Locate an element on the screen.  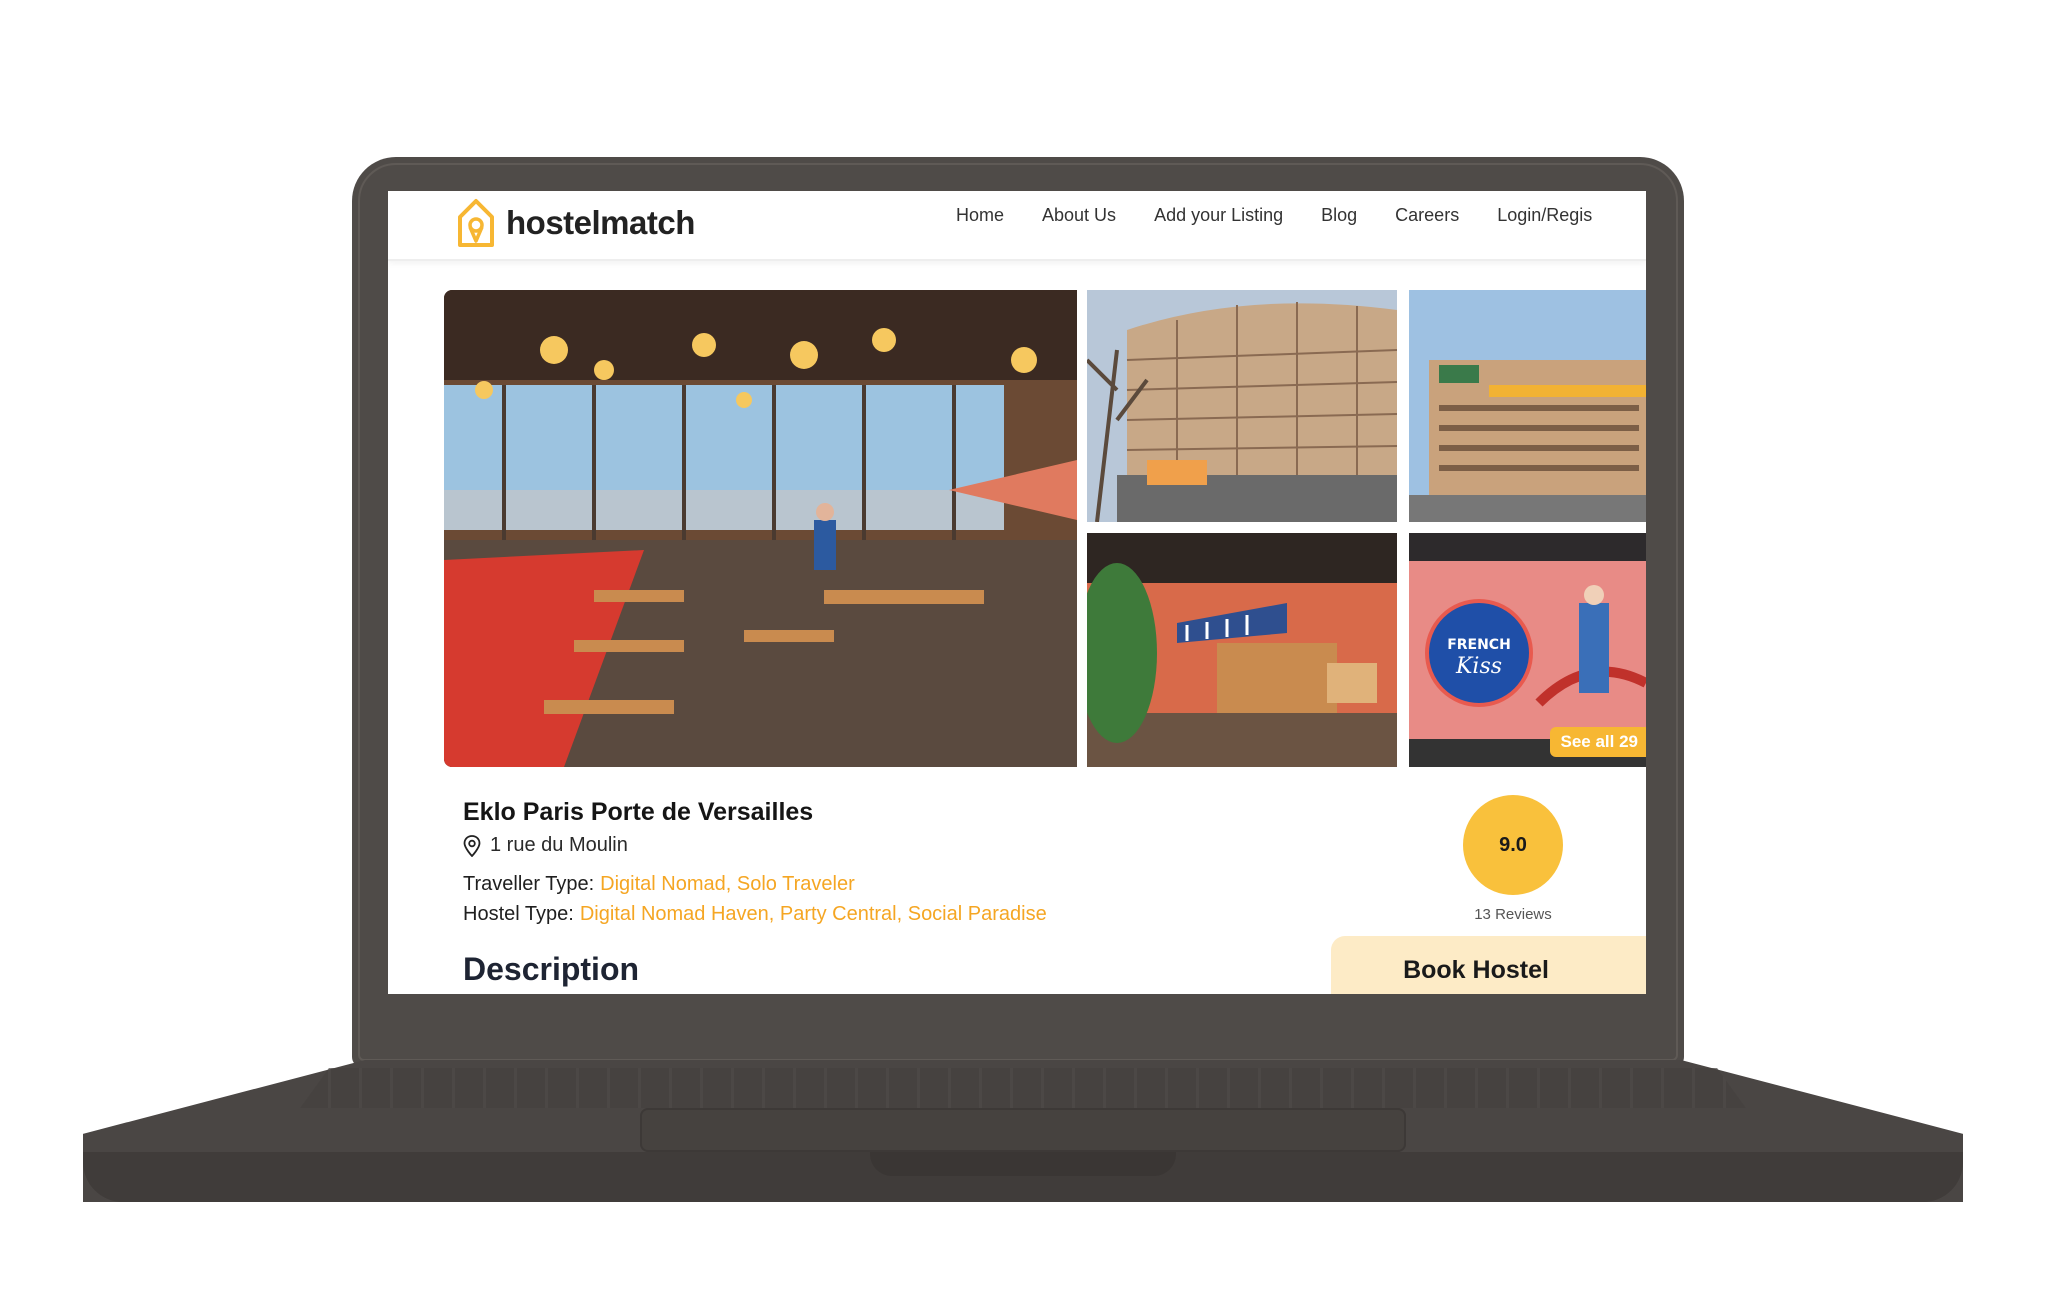
restaurant-photo is located at coordinates (760, 528).